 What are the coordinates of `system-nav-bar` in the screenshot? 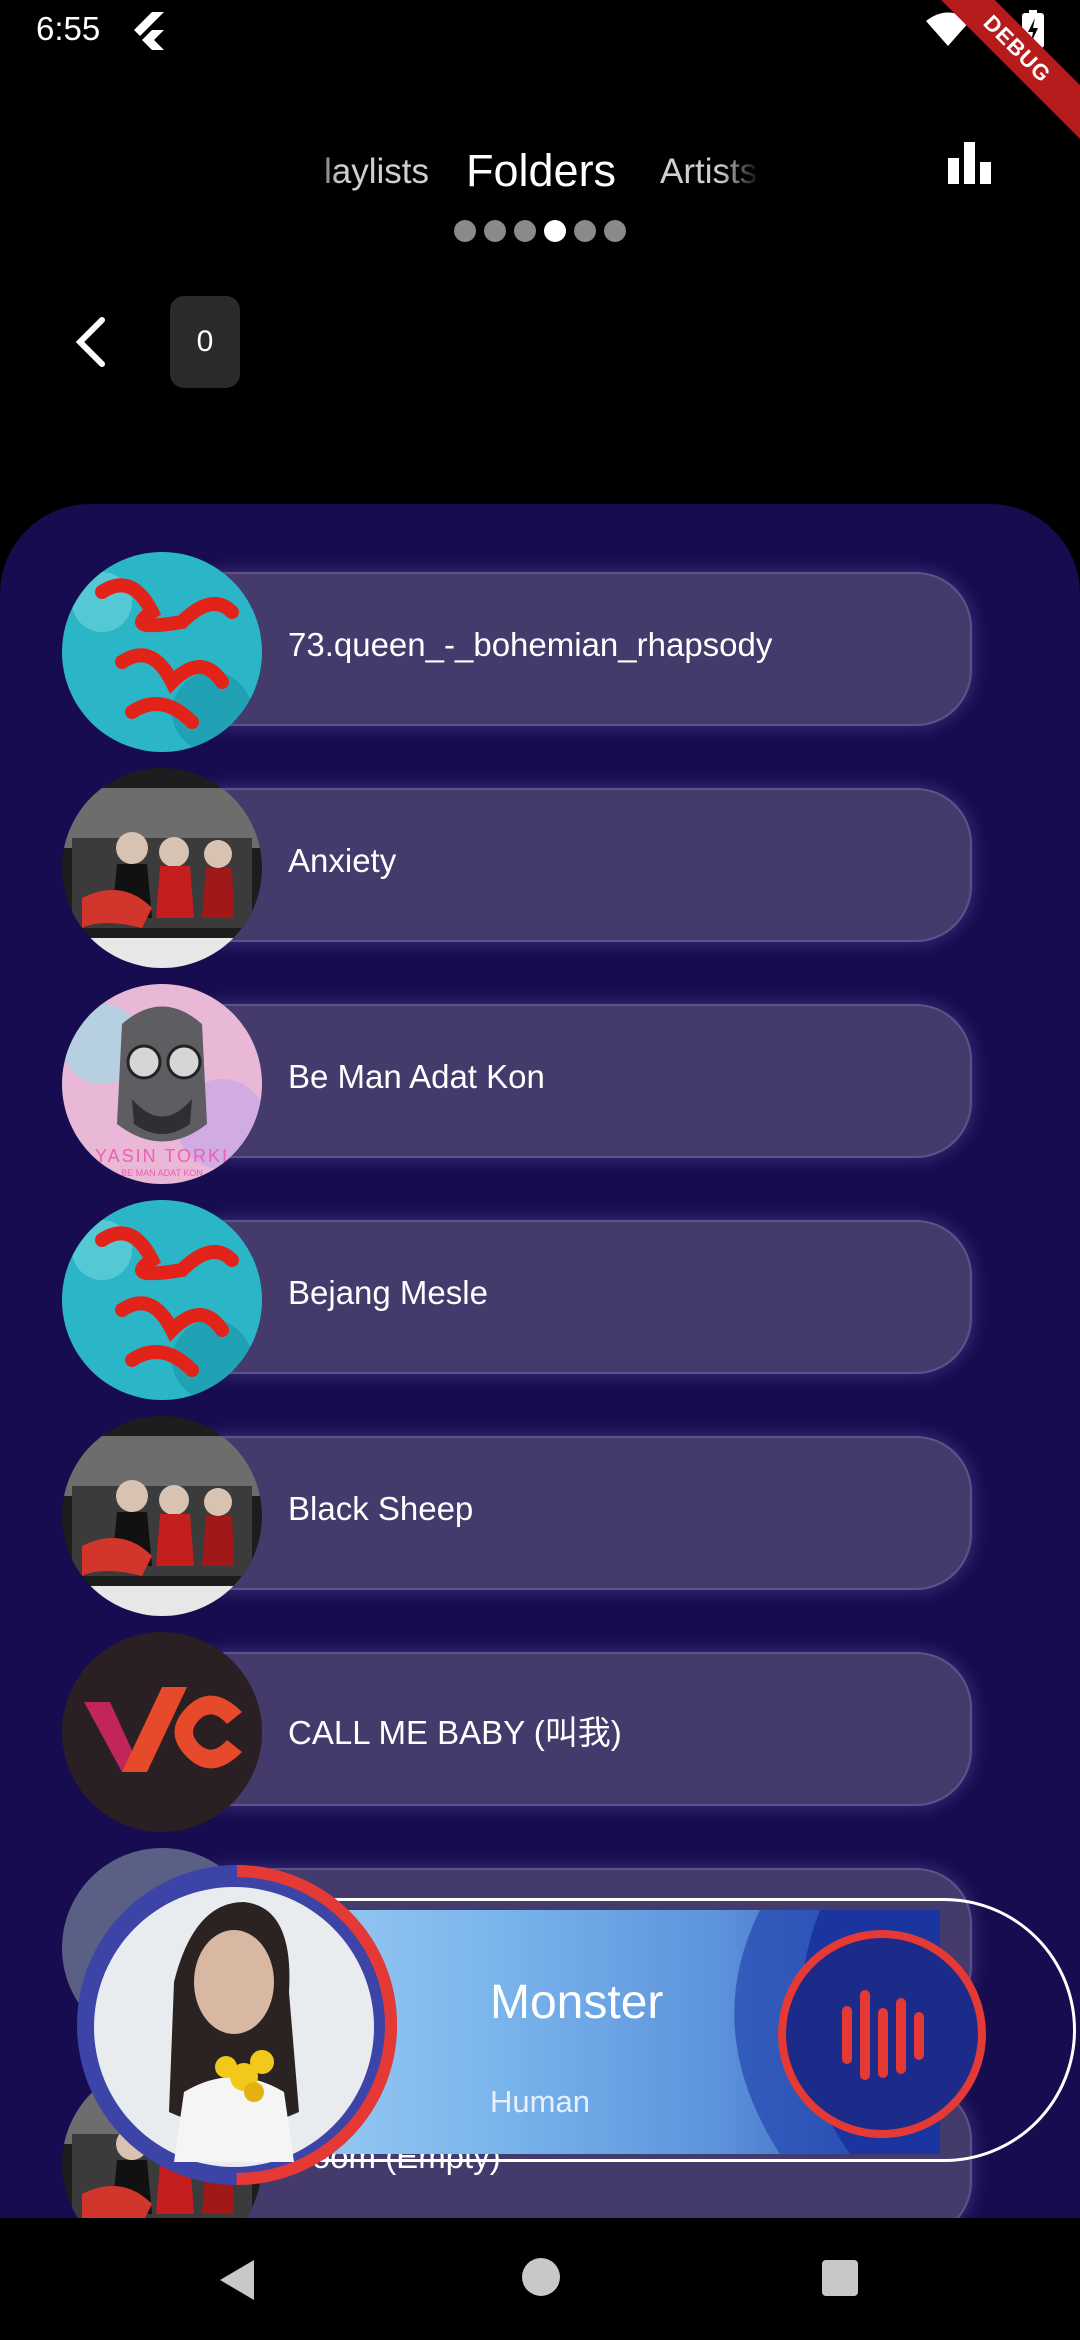 It's located at (540, 2279).